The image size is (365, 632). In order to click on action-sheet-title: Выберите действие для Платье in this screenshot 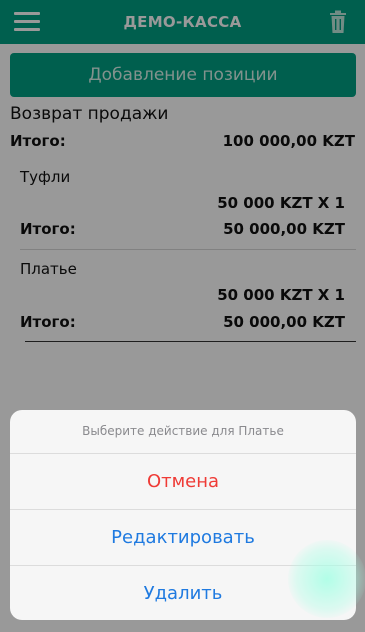, I will do `click(183, 431)`.